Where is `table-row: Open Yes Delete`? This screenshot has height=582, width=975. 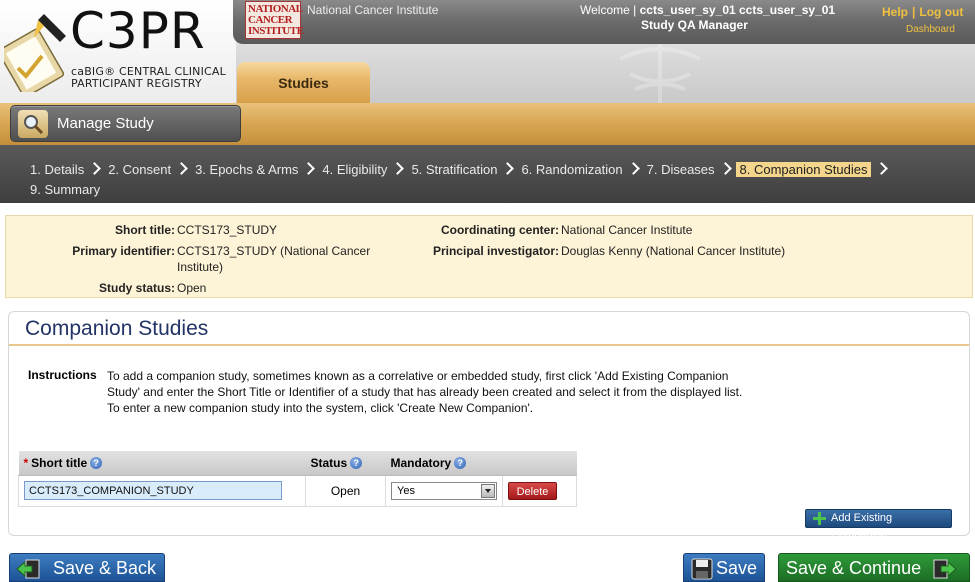 table-row: Open Yes Delete is located at coordinates (297, 490).